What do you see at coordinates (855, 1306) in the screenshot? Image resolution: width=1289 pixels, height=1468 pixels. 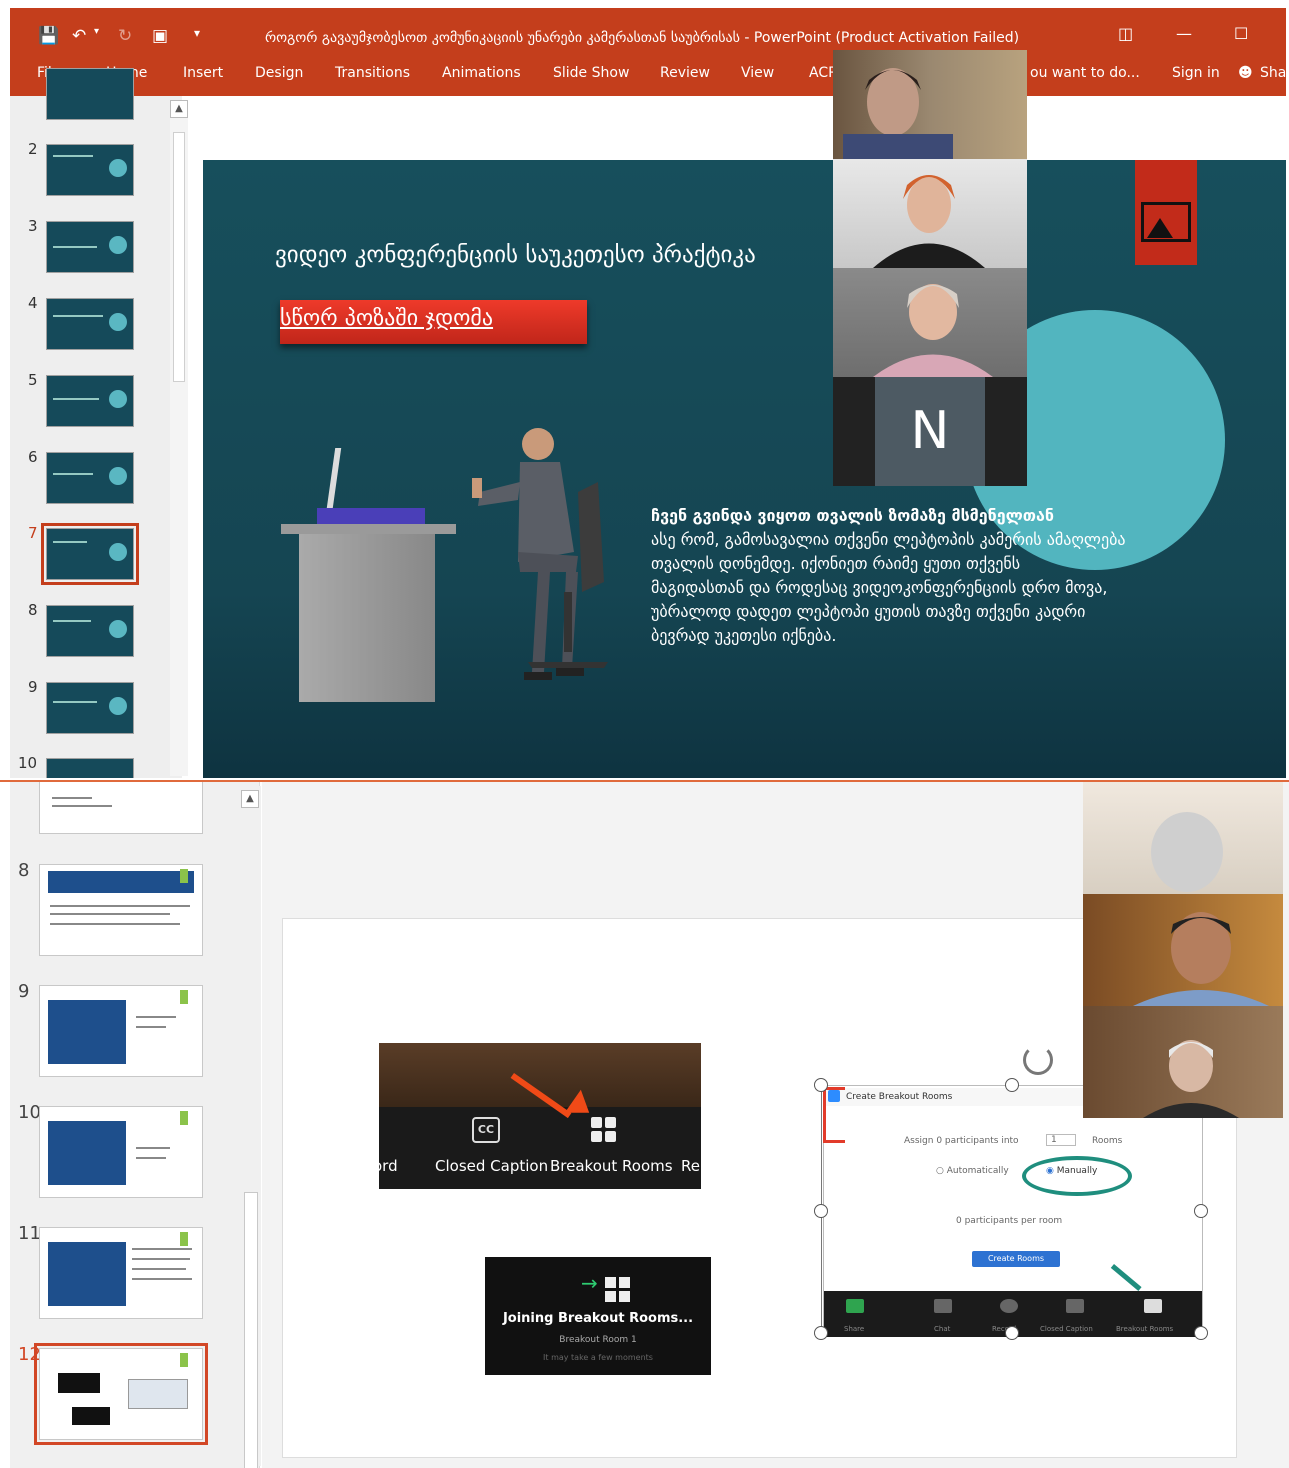 I see `share-icon` at bounding box center [855, 1306].